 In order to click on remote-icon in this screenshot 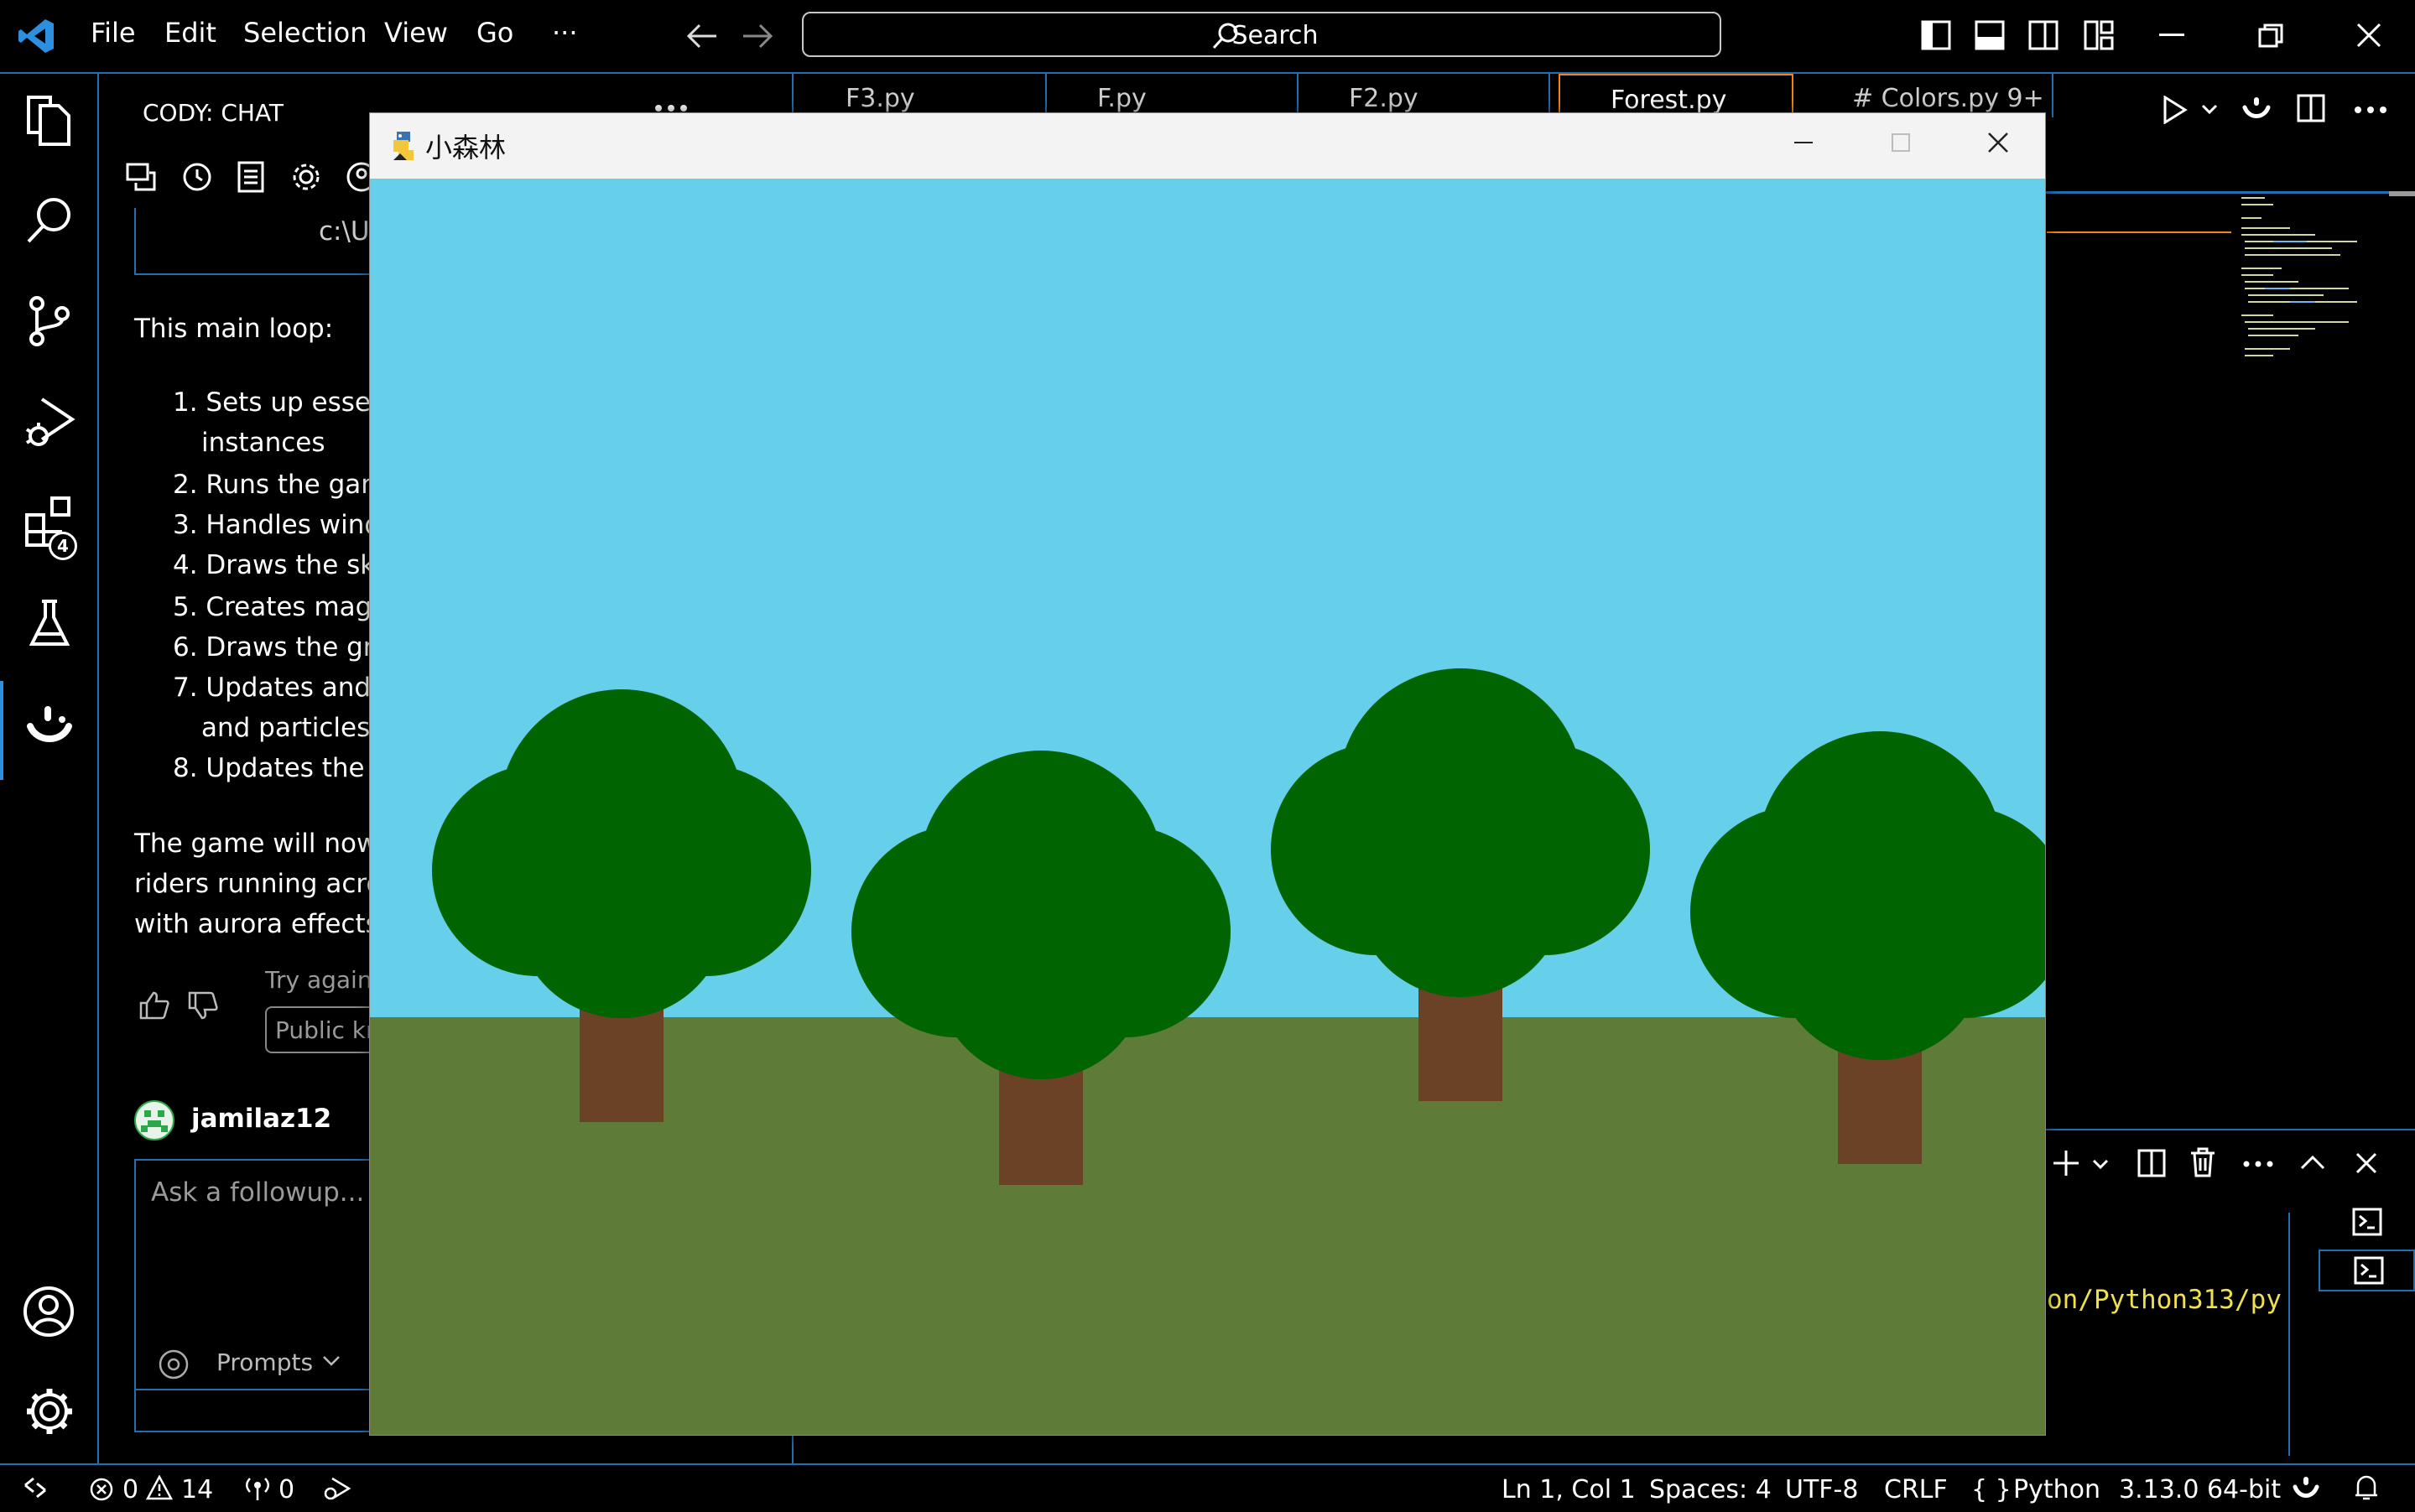, I will do `click(35, 1487)`.